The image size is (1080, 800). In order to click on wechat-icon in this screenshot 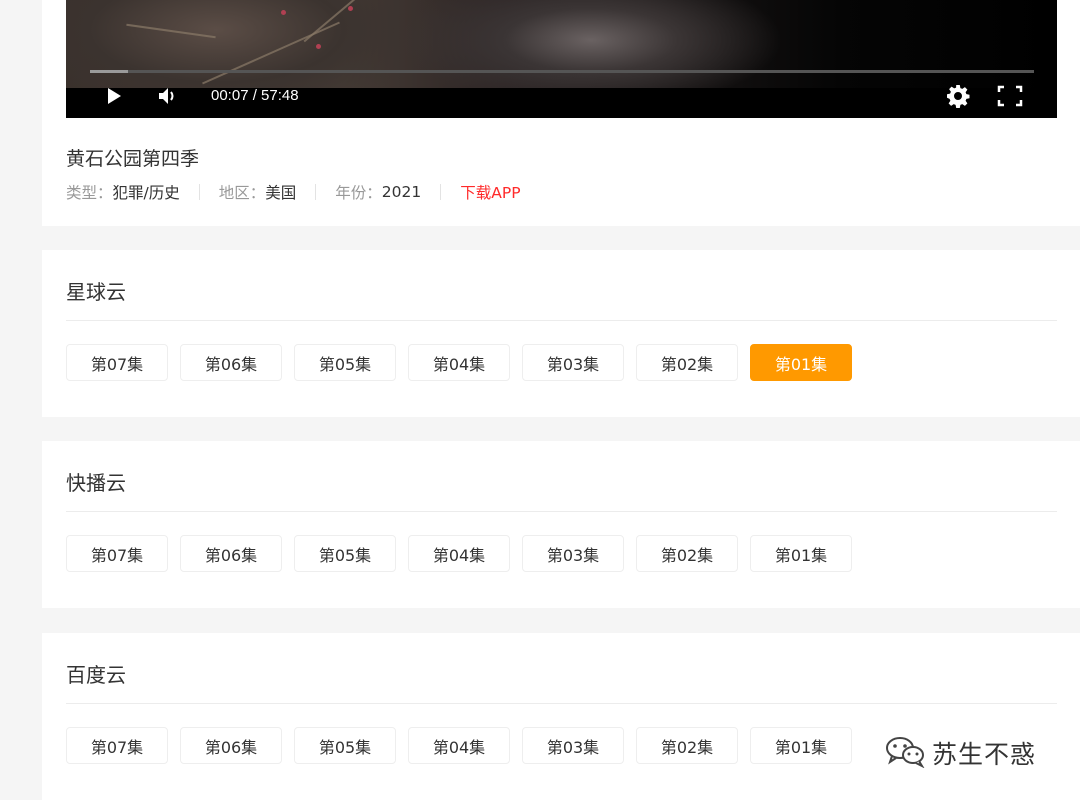, I will do `click(906, 753)`.